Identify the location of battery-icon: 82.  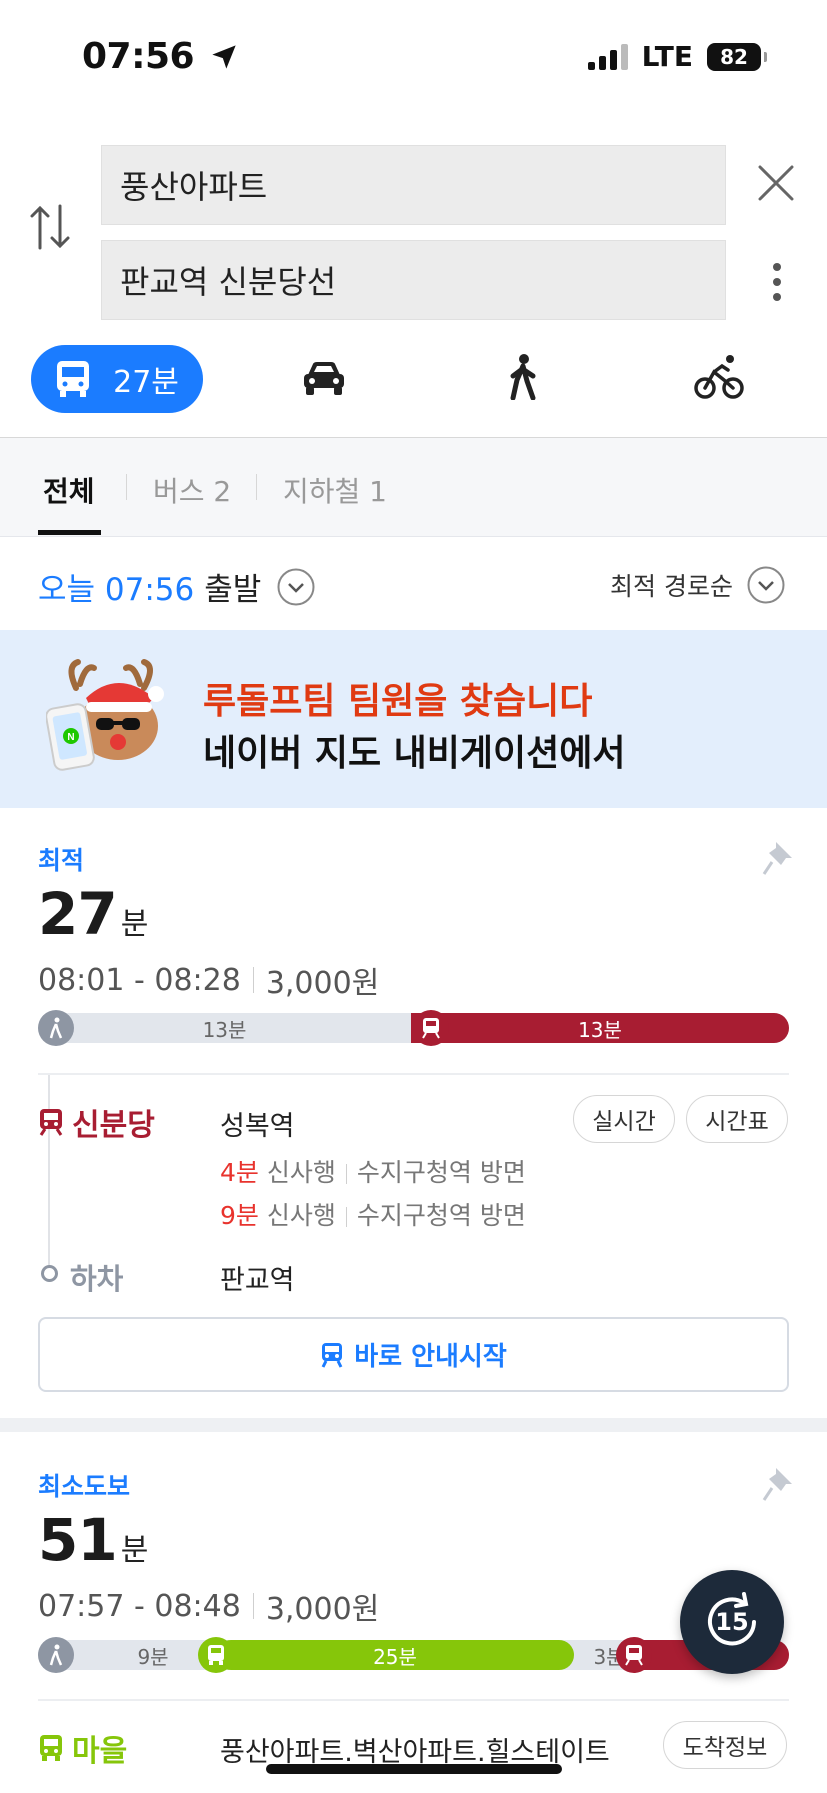
(737, 56).